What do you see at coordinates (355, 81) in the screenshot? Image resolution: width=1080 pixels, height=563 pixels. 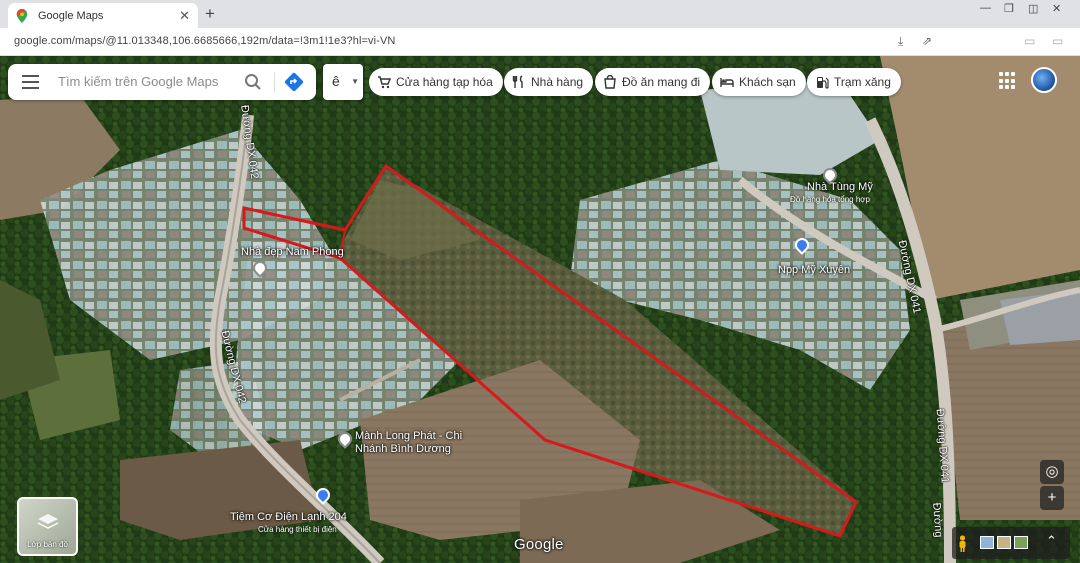 I see `chevron-down-icon: ▼` at bounding box center [355, 81].